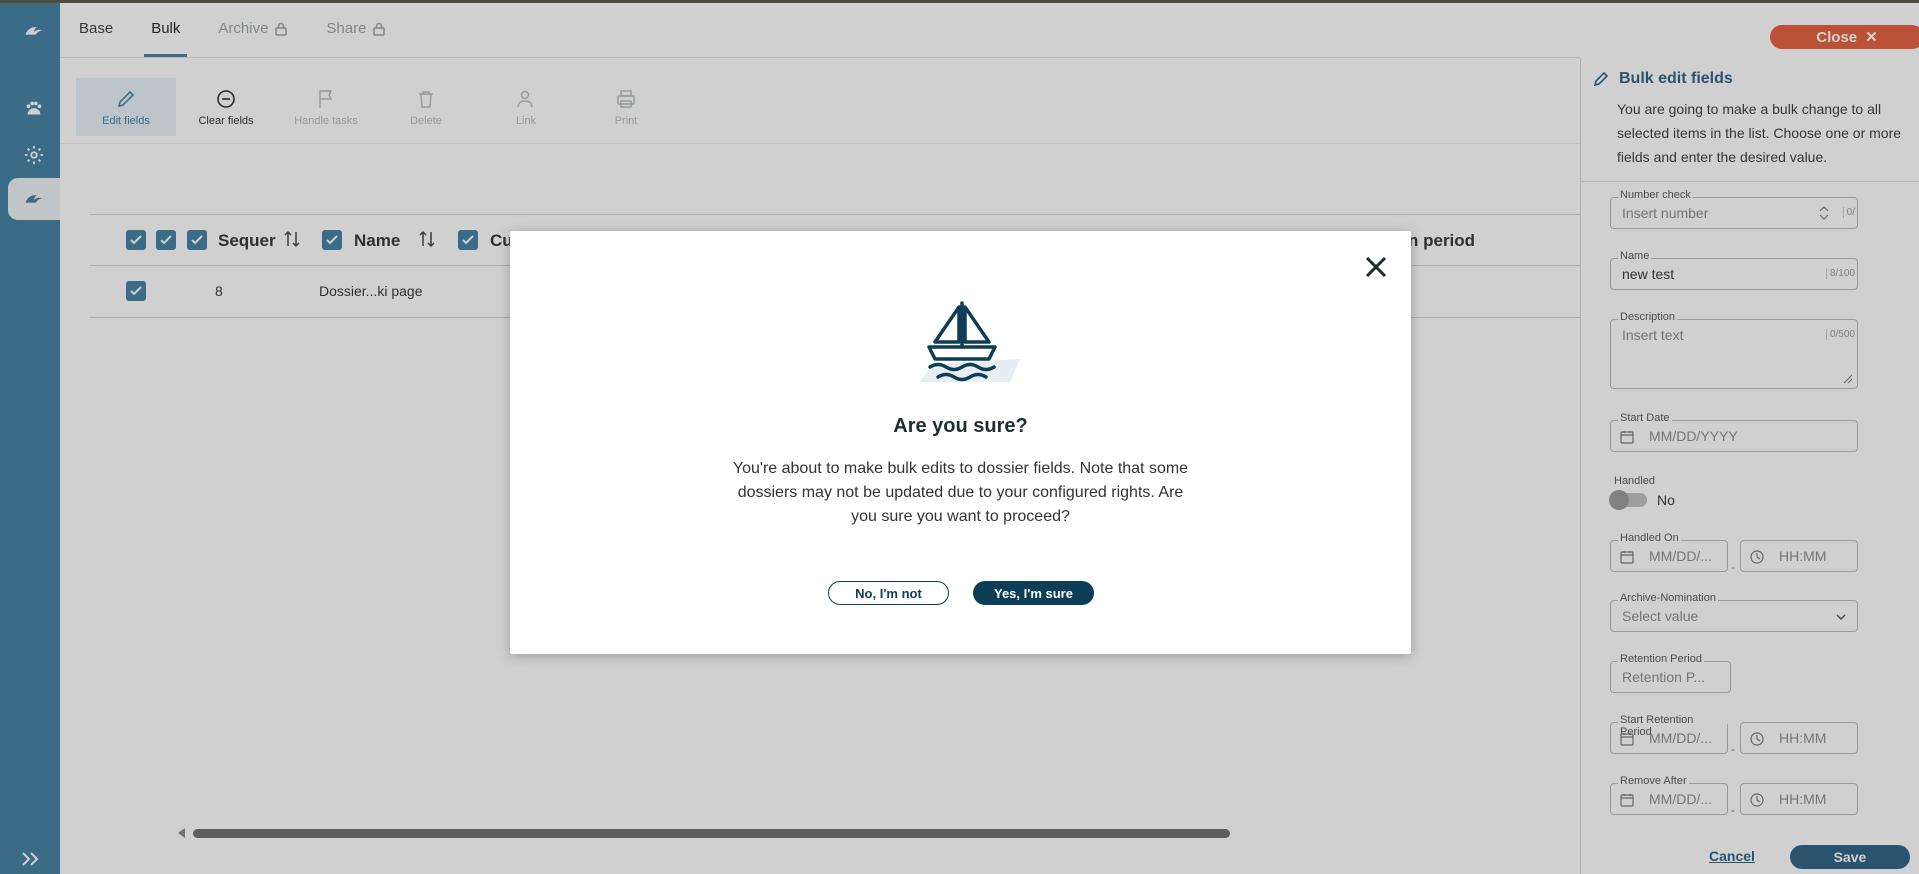 This screenshot has height=874, width=1919. Describe the element at coordinates (970, 341) in the screenshot. I see `sailboat-icon` at that location.